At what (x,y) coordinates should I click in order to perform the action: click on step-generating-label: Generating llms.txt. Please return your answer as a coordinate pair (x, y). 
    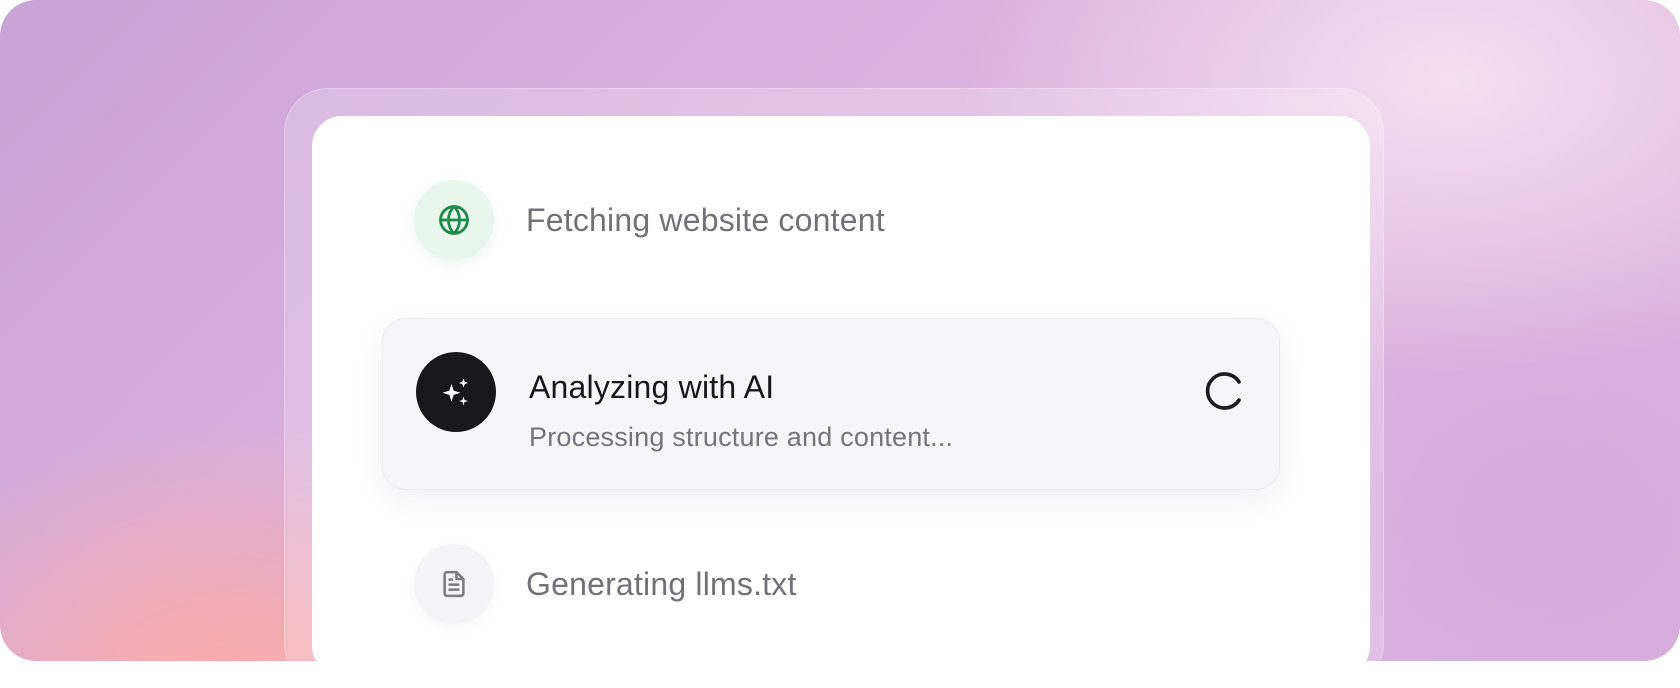
    Looking at the image, I should click on (661, 583).